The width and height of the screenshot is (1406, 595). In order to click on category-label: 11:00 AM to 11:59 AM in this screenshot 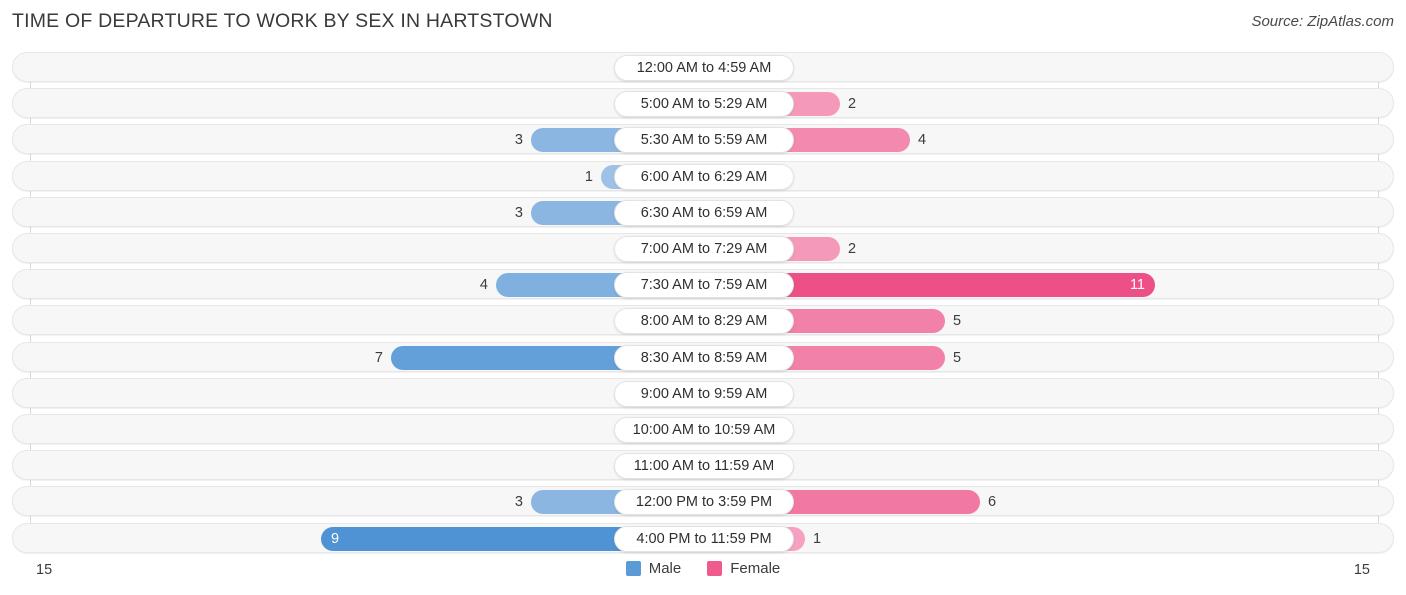, I will do `click(704, 466)`.